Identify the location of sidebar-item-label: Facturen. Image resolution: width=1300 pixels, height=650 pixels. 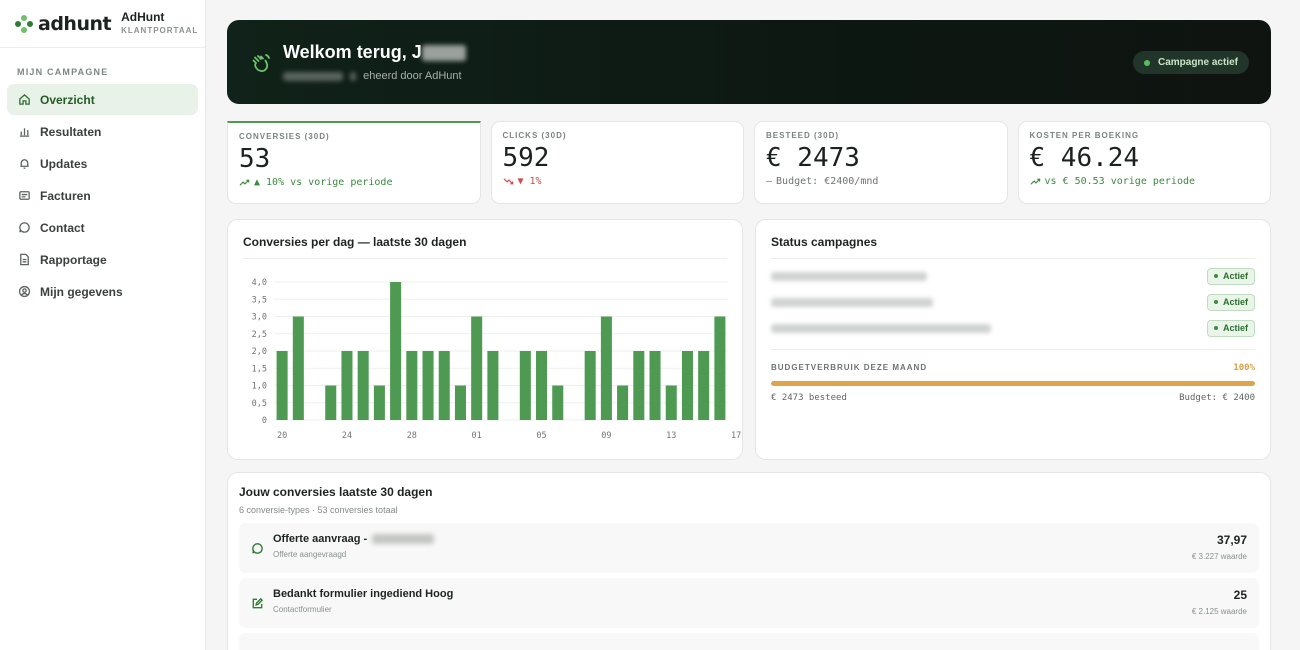
(65, 195).